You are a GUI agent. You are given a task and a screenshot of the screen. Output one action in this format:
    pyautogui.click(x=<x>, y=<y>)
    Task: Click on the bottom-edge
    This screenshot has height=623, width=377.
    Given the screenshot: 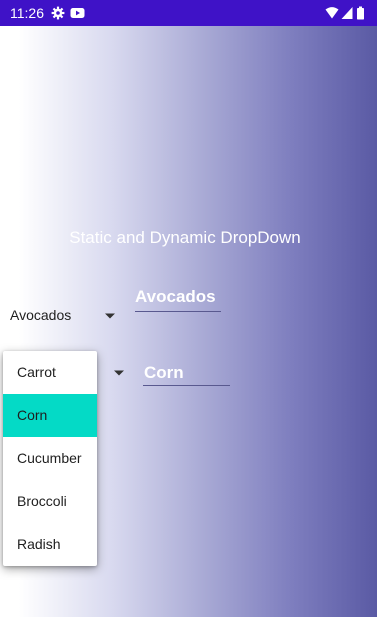 What is the action you would take?
    pyautogui.click(x=188, y=620)
    